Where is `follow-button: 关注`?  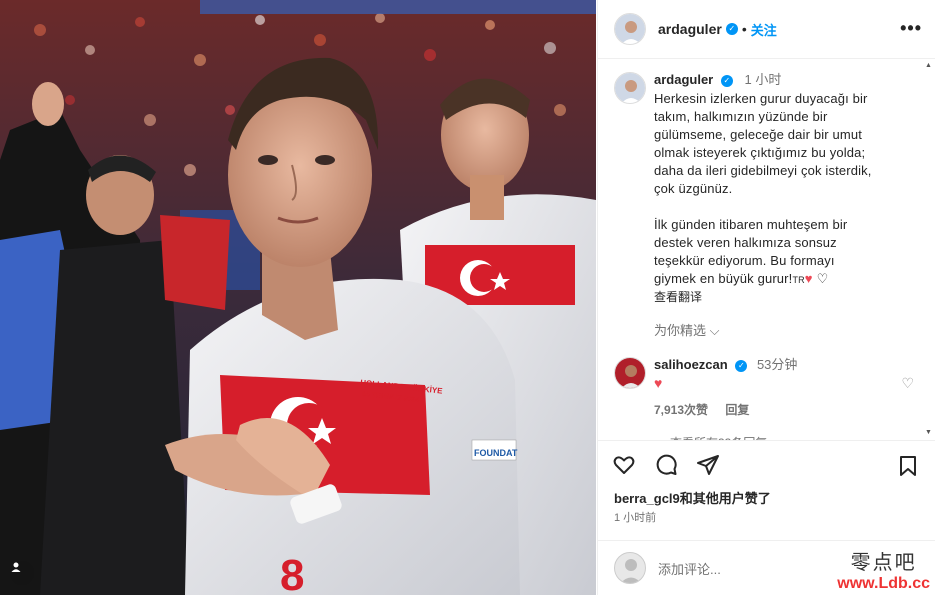 follow-button: 关注 is located at coordinates (764, 29).